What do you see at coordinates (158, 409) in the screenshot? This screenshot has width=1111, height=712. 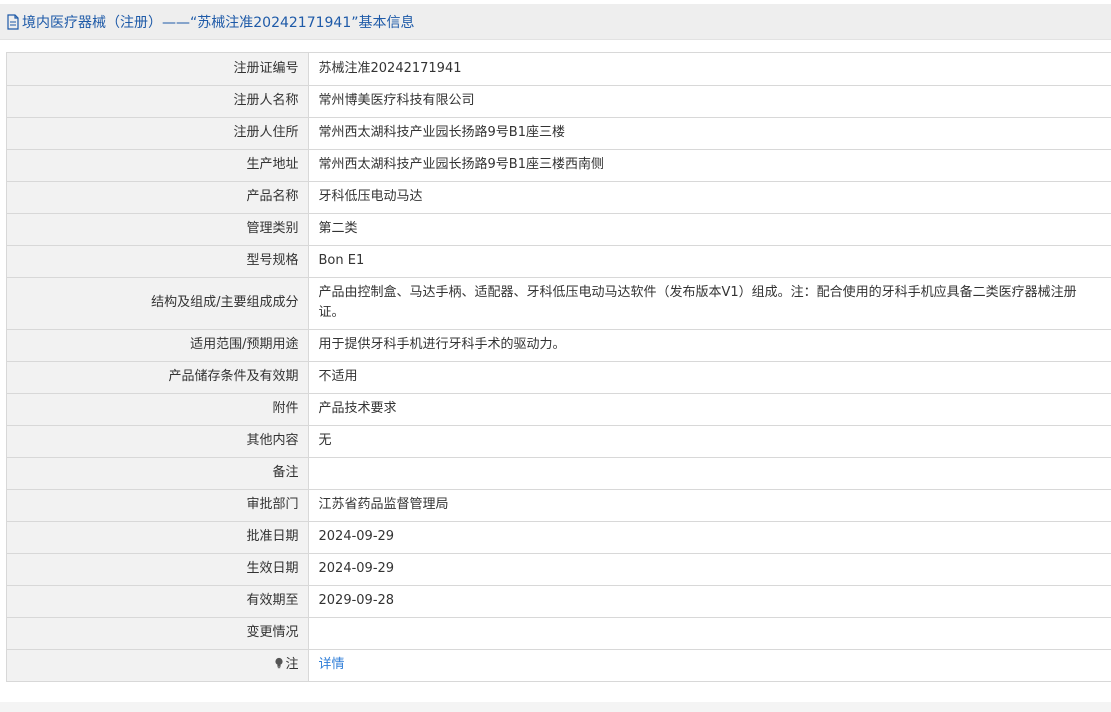 I see `row-label: 附件` at bounding box center [158, 409].